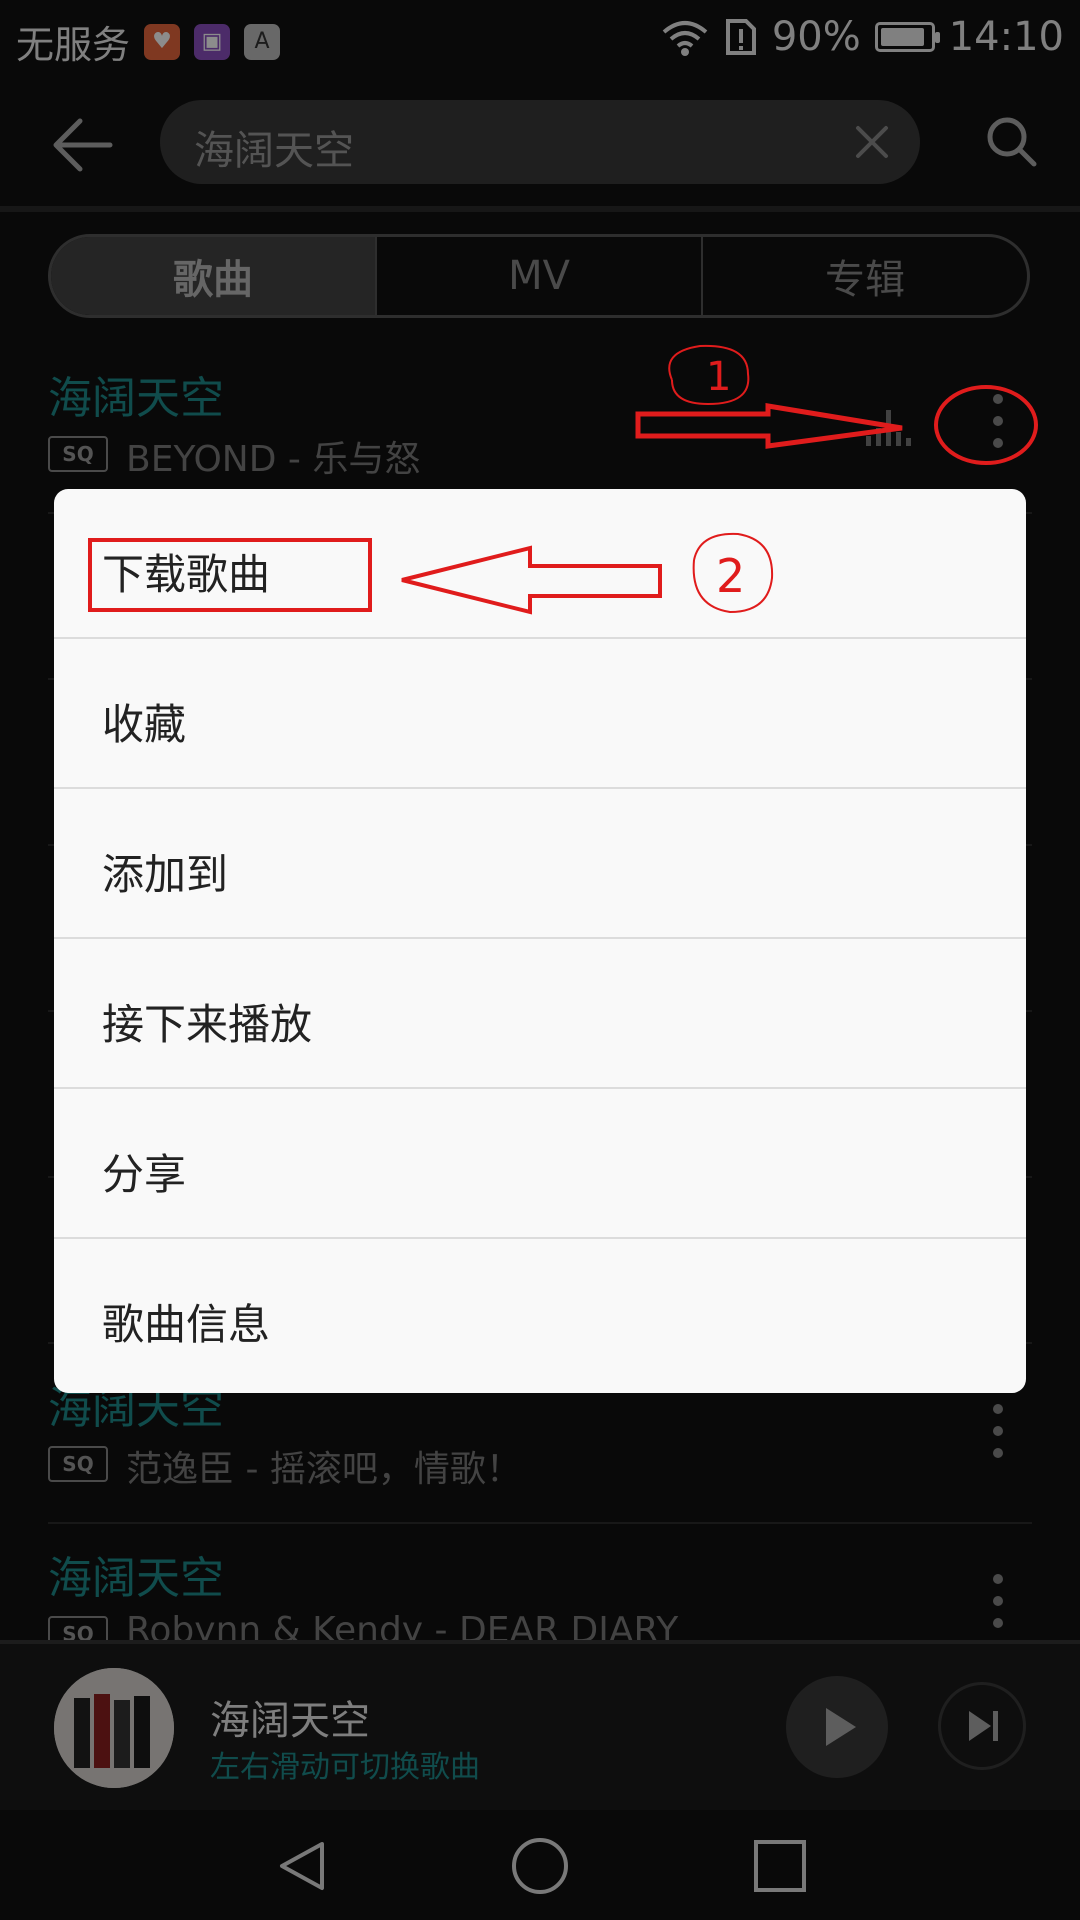 This screenshot has height=1920, width=1080. Describe the element at coordinates (540, 1014) in the screenshot. I see `menu-item-play-next: 接下来播放` at that location.